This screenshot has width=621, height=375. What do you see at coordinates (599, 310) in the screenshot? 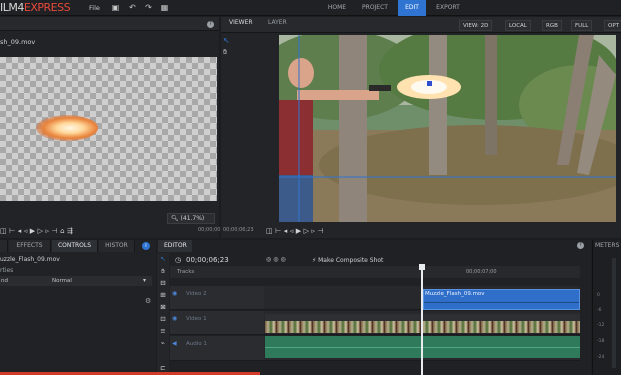
I see `meter-label: -6` at bounding box center [599, 310].